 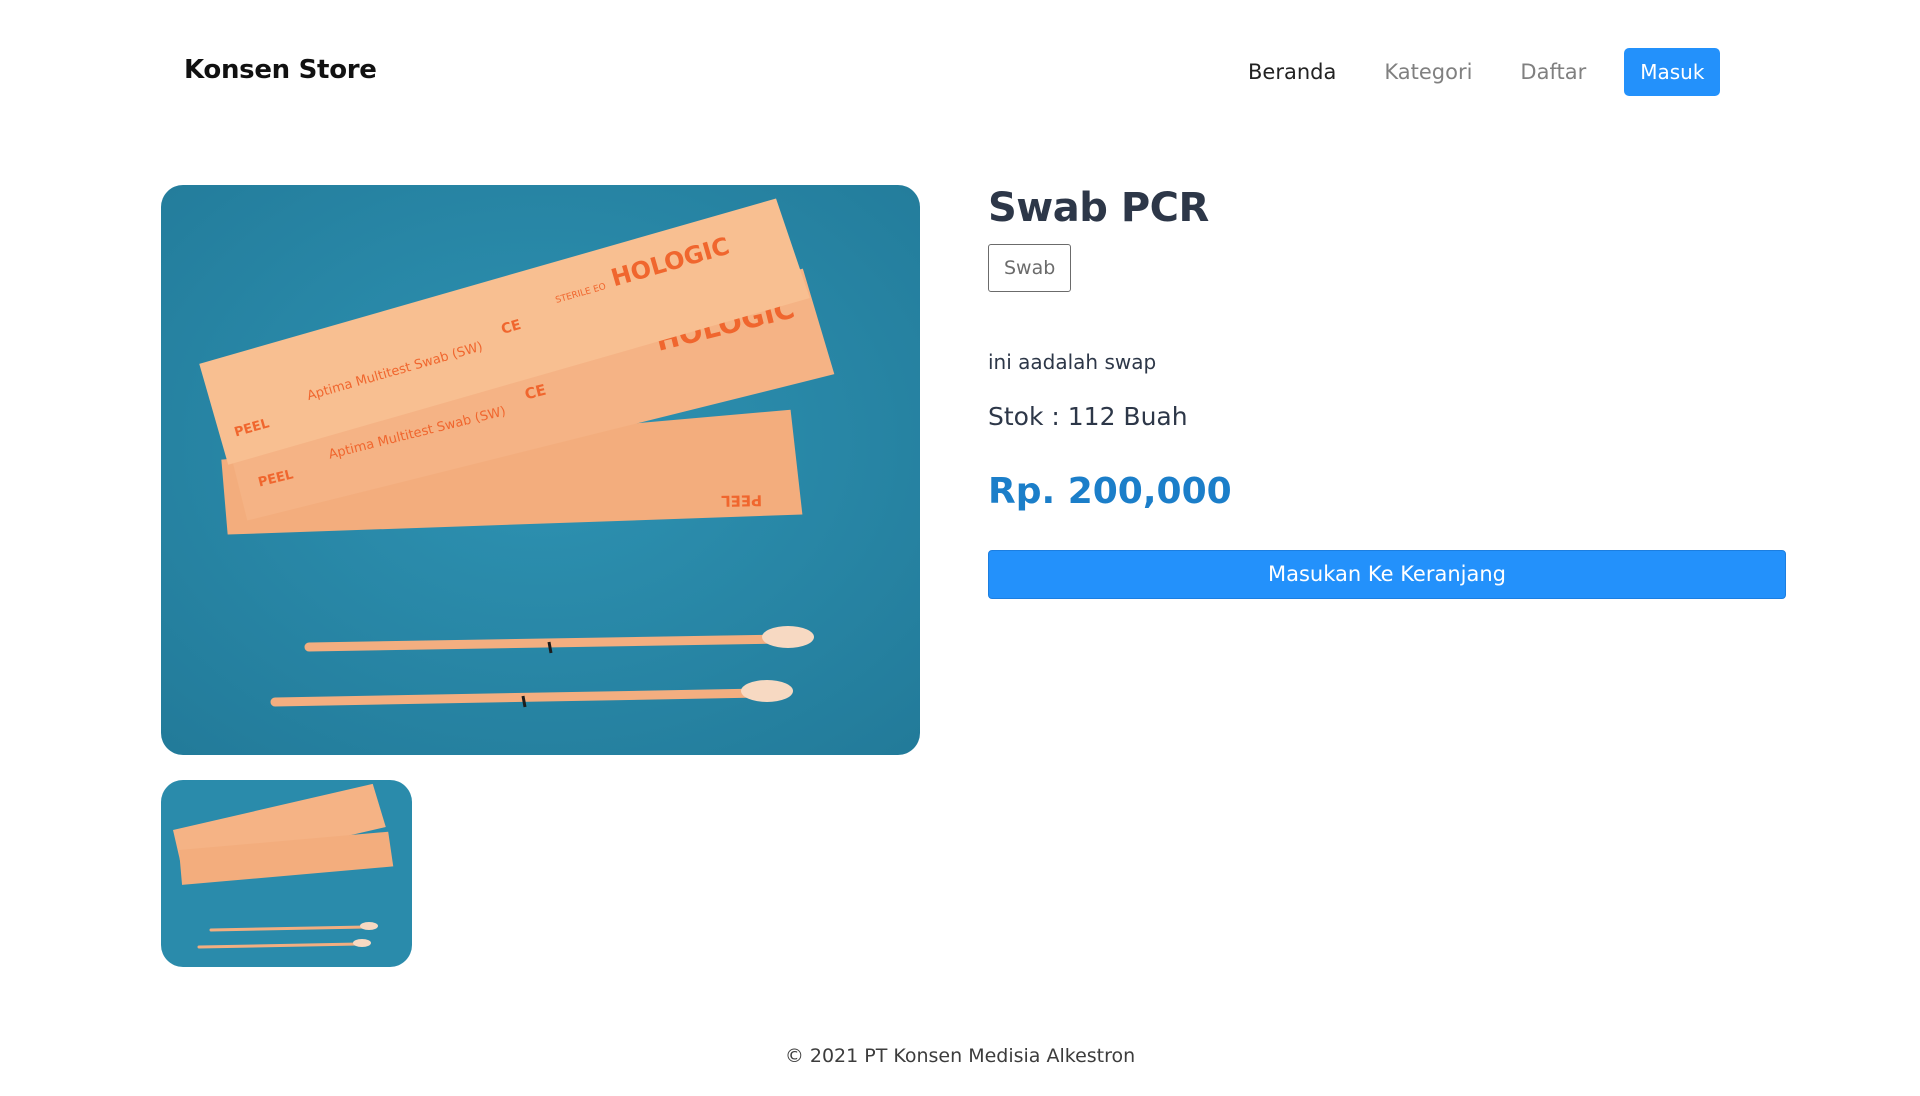 What do you see at coordinates (1428, 72) in the screenshot?
I see `nav-link-kategori: Kategori` at bounding box center [1428, 72].